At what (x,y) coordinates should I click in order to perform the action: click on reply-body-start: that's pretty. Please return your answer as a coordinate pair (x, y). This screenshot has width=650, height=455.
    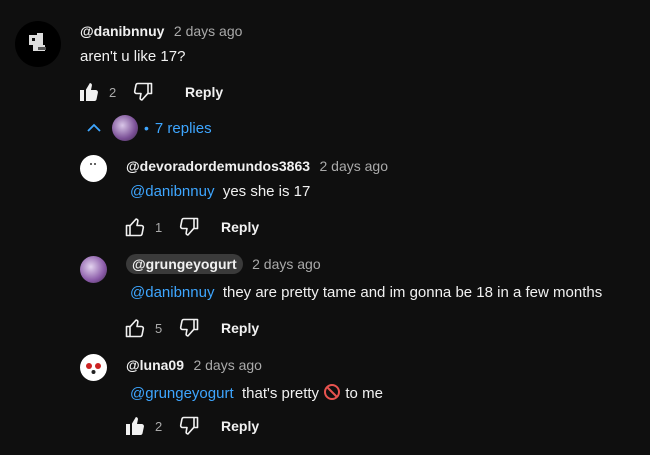
    Looking at the image, I should click on (280, 393).